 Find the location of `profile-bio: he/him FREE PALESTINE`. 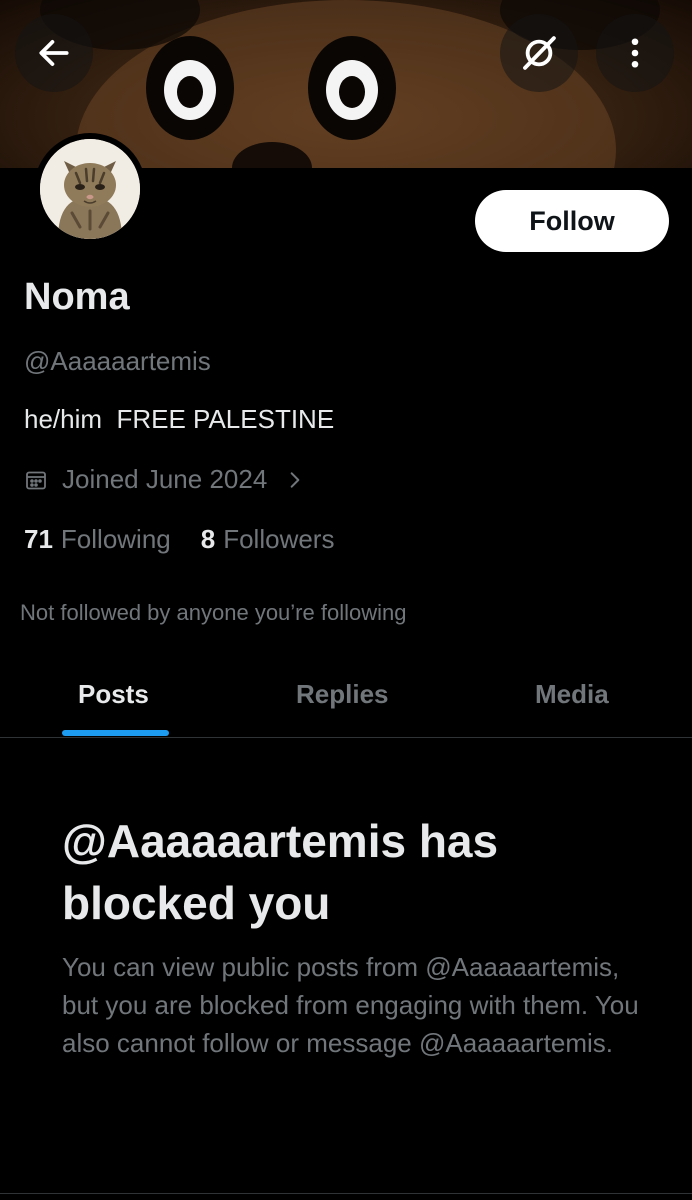

profile-bio: he/him FREE PALESTINE is located at coordinates (179, 419).